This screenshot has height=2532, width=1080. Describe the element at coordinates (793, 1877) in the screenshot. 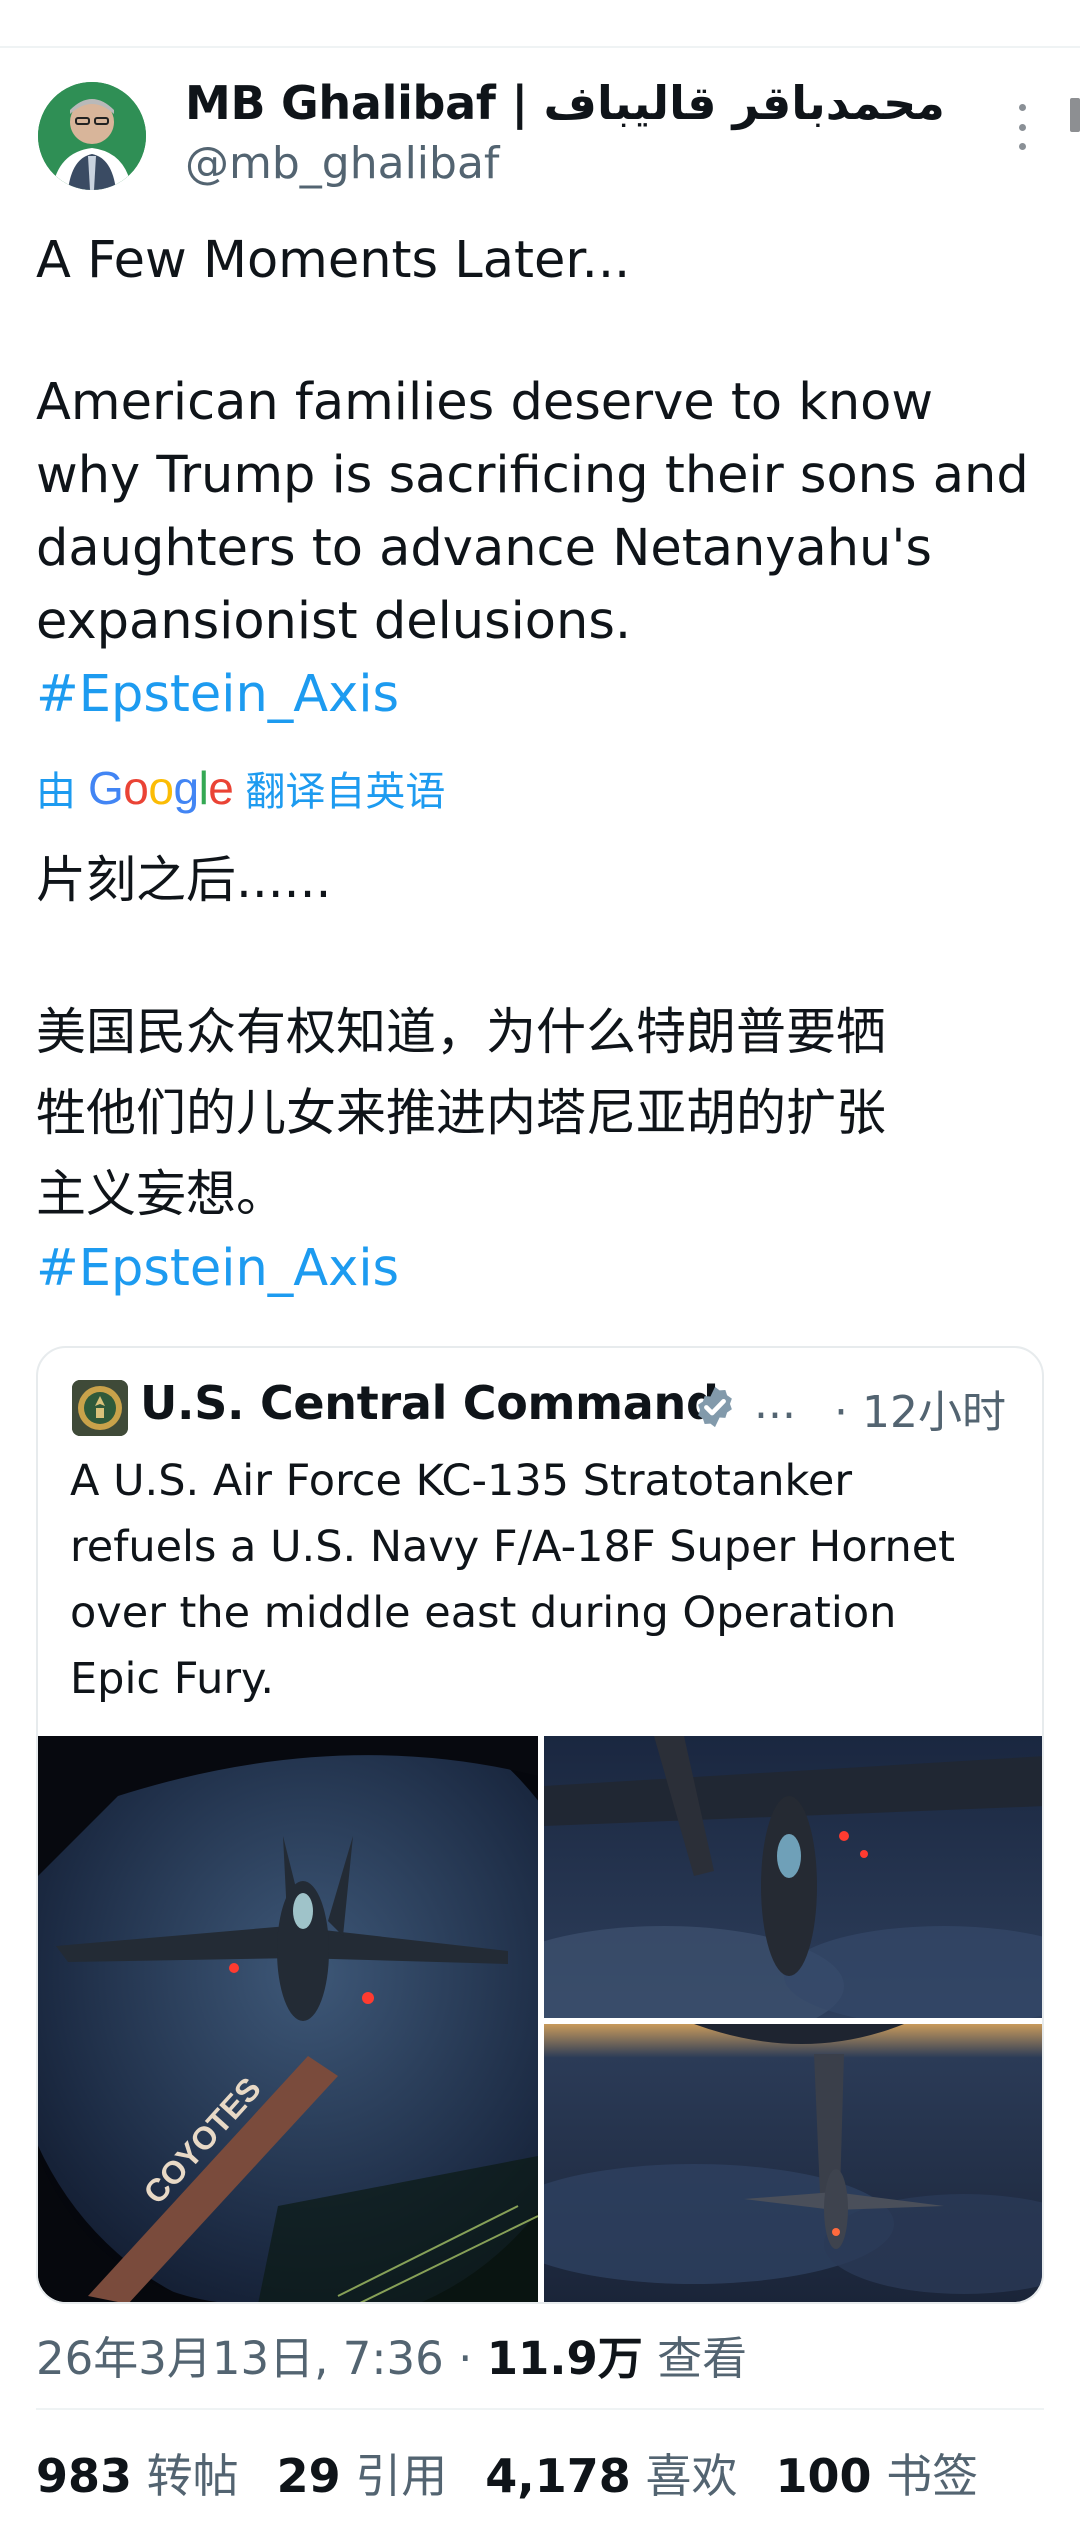

I see `media-image-hornet-underside` at that location.